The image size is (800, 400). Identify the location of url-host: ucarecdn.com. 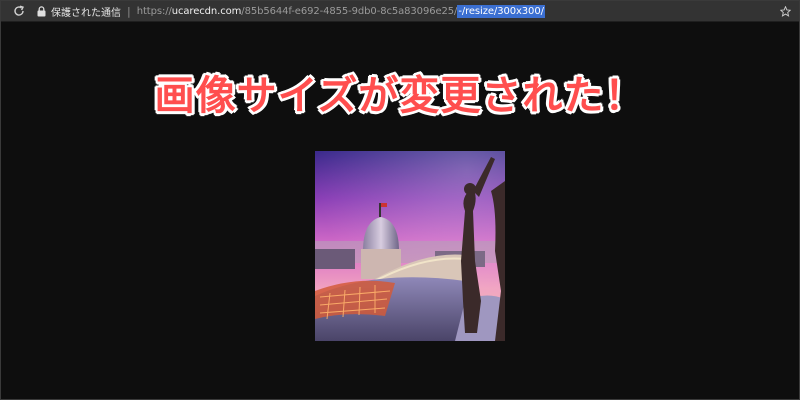
(206, 11).